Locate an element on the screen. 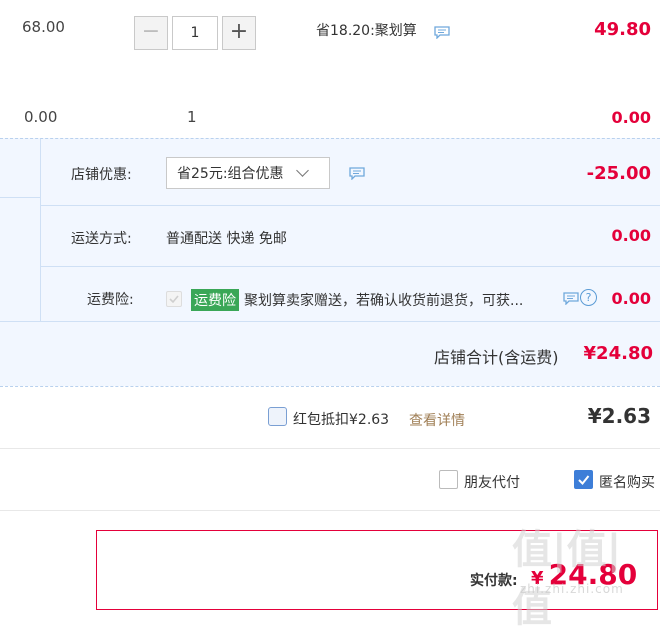 The image size is (660, 633). gift-quantity: 1 is located at coordinates (192, 117).